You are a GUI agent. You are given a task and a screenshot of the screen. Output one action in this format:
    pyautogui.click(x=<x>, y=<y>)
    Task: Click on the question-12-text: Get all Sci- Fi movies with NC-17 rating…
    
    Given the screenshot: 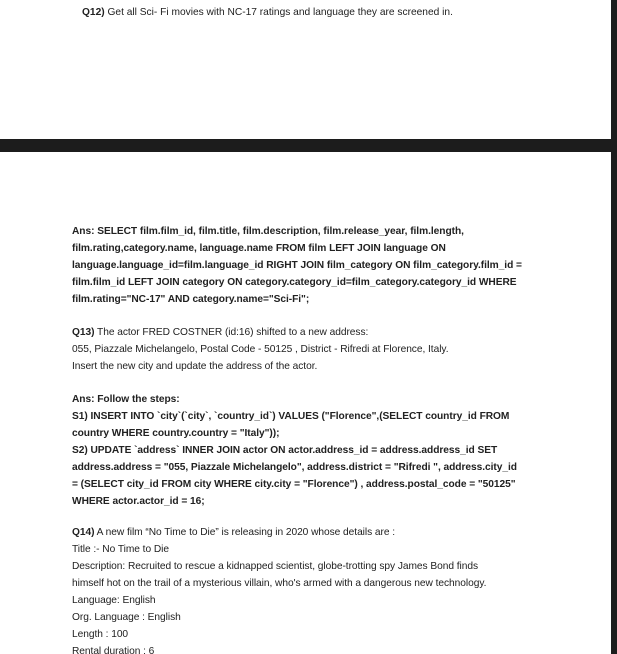 What is the action you would take?
    pyautogui.click(x=278, y=12)
    